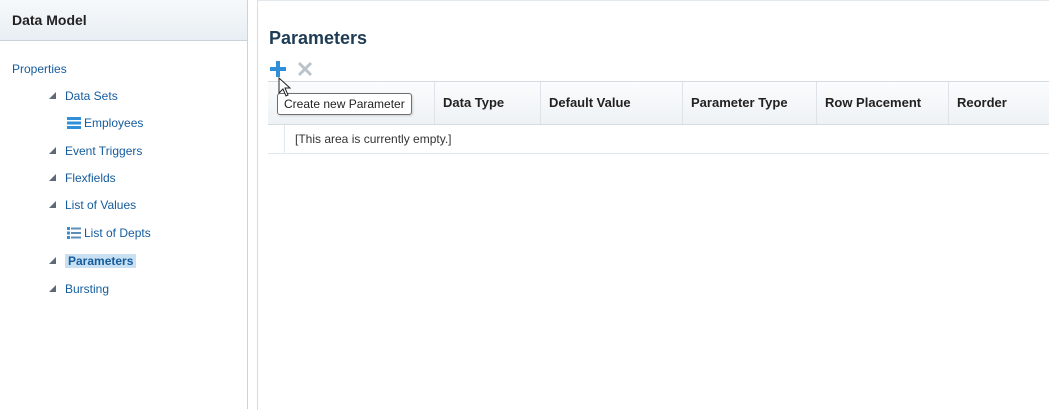 The width and height of the screenshot is (1049, 410). I want to click on tree-item-label: Properties, so click(39, 69).